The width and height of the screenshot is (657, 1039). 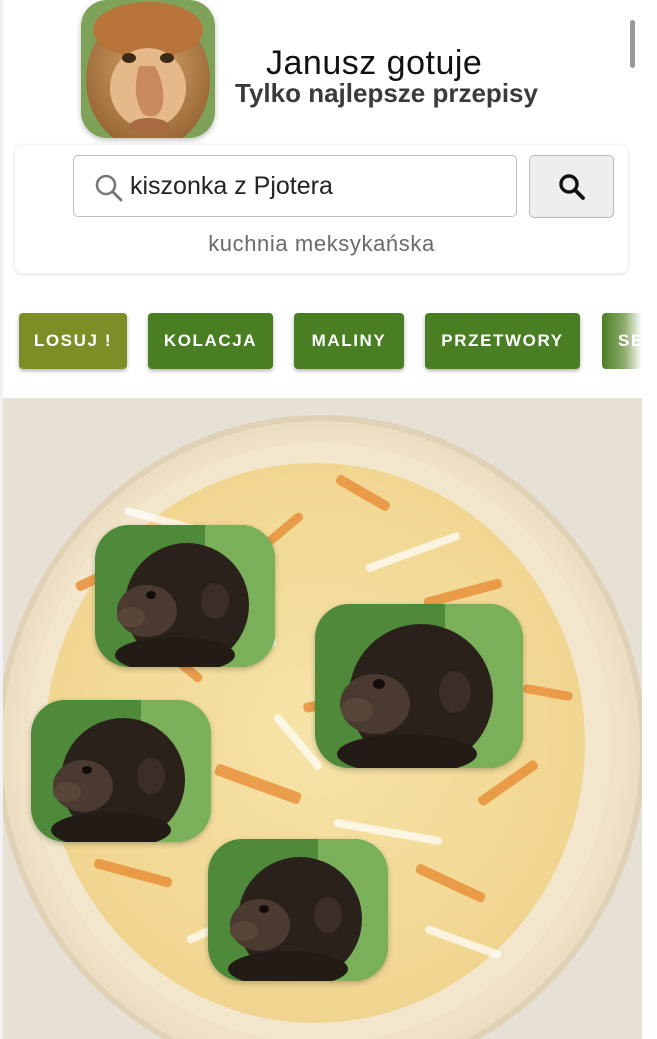 What do you see at coordinates (73, 341) in the screenshot?
I see `chip-losuj: LOSUJ !` at bounding box center [73, 341].